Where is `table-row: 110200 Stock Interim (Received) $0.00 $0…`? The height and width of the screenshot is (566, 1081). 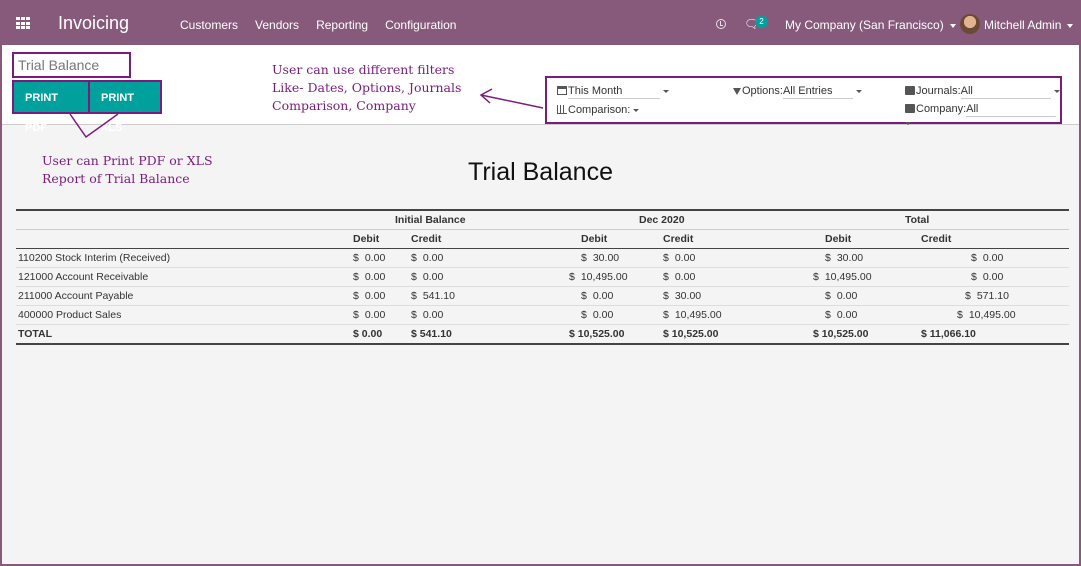 table-row: 110200 Stock Interim (Received) $0.00 $0… is located at coordinates (542, 258).